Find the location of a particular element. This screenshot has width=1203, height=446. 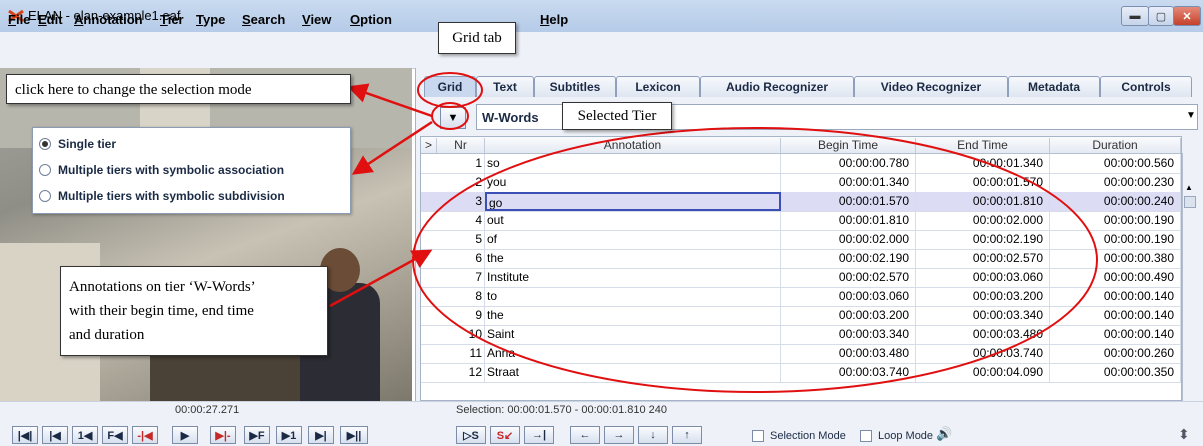

cell-nr: 7 is located at coordinates (461, 277).